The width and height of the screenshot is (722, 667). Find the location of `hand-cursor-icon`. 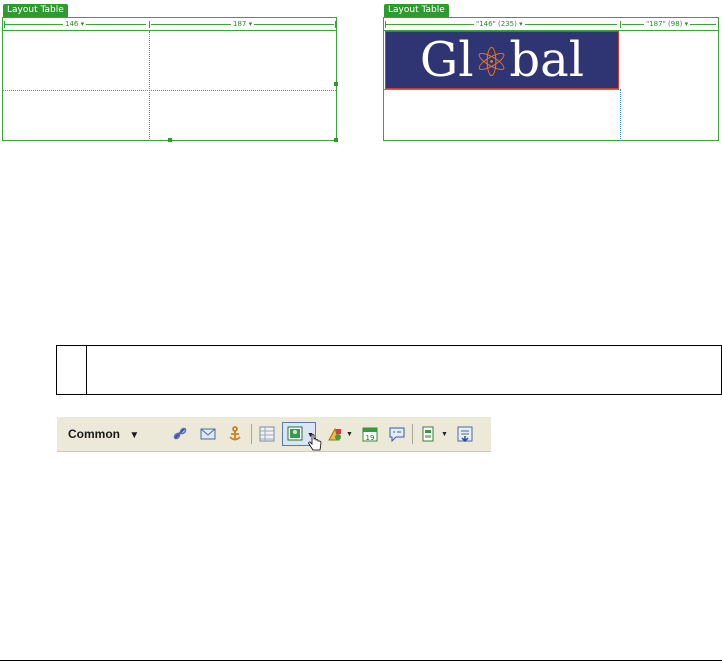

hand-cursor-icon is located at coordinates (315, 445).